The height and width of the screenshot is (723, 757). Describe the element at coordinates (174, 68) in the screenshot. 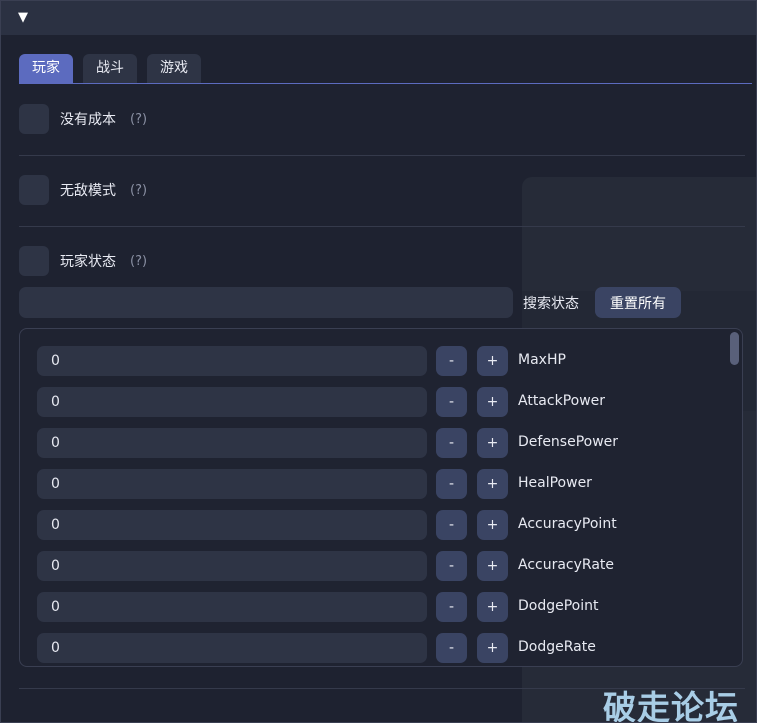

I see `tab-game: 游戏` at that location.